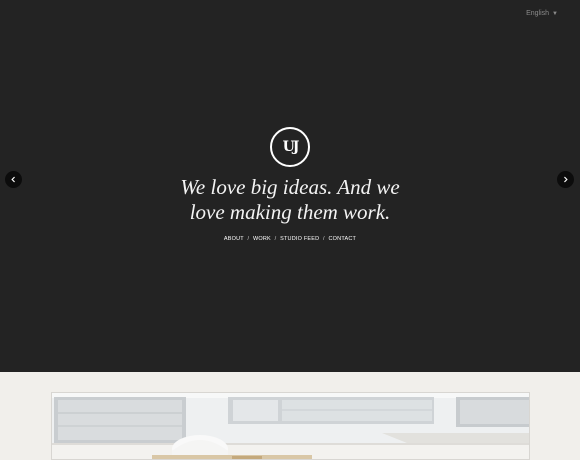 This screenshot has height=460, width=580. What do you see at coordinates (262, 239) in the screenshot?
I see `nav-work: WORK` at bounding box center [262, 239].